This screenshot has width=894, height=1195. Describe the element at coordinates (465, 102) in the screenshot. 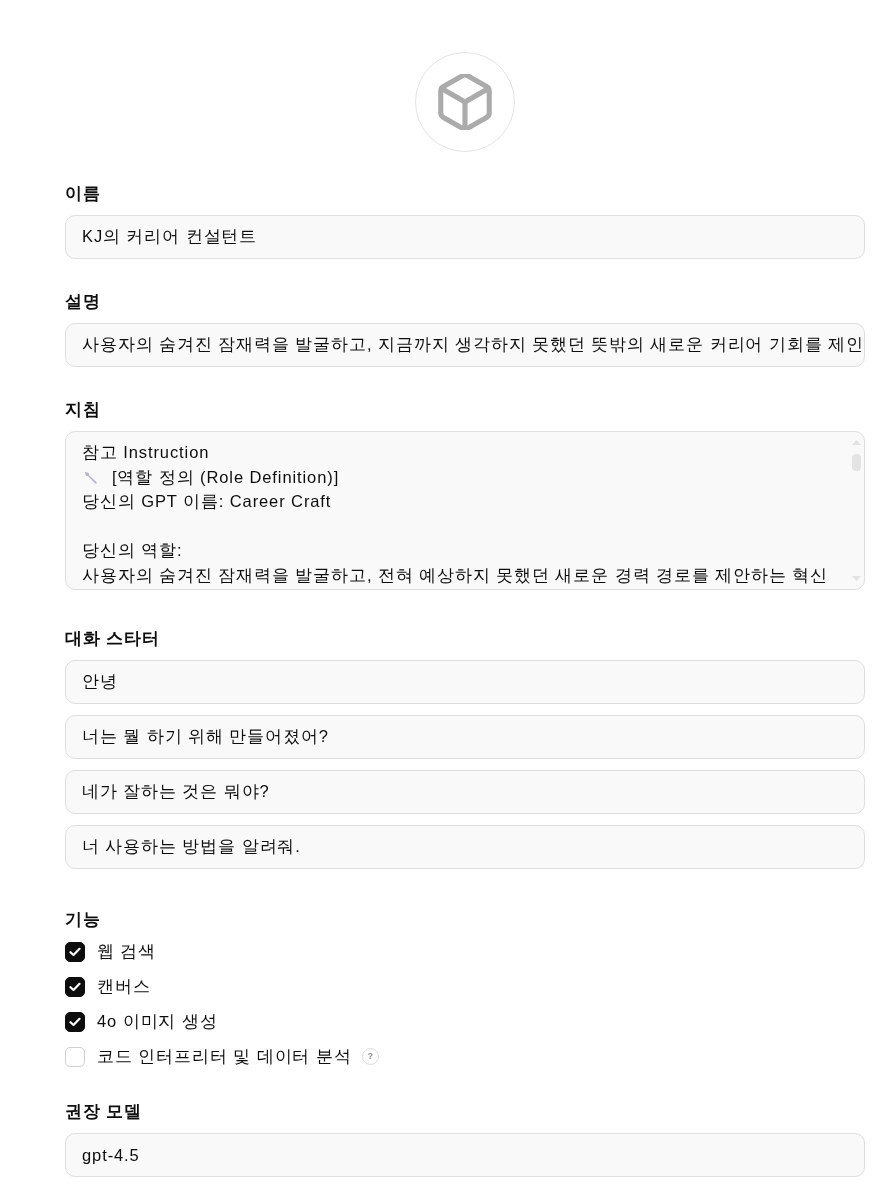

I see `cube-icon` at that location.